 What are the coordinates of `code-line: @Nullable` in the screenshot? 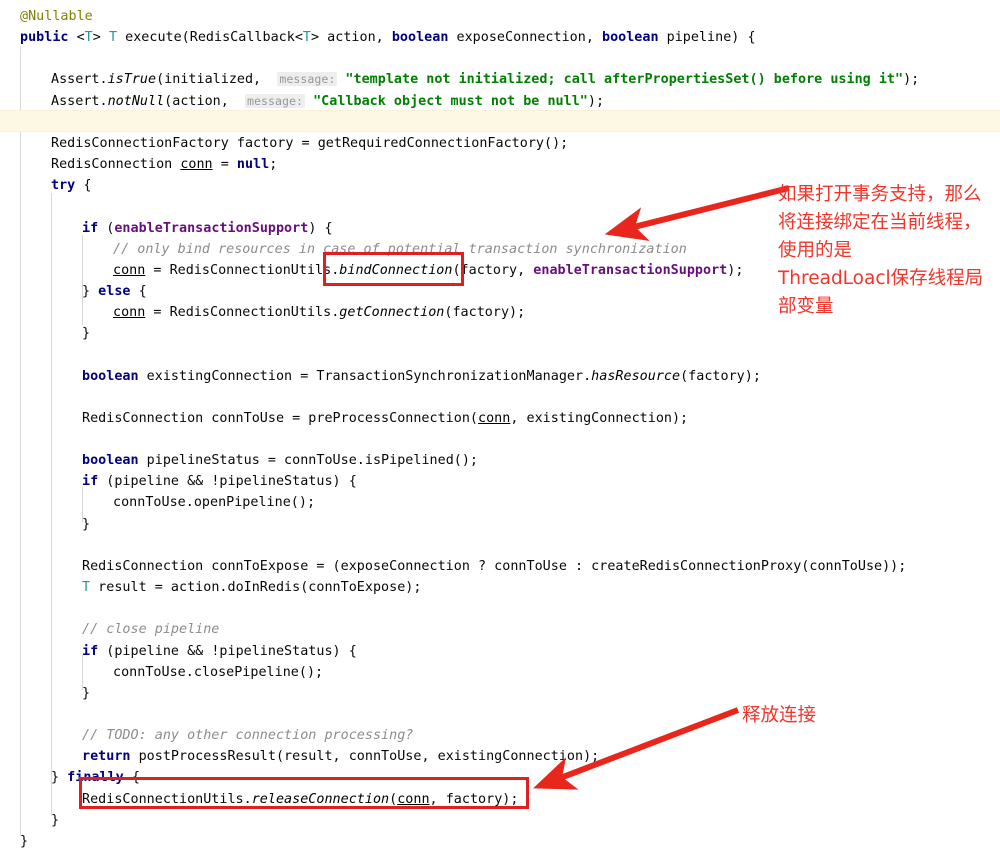 It's located at (500, 16).